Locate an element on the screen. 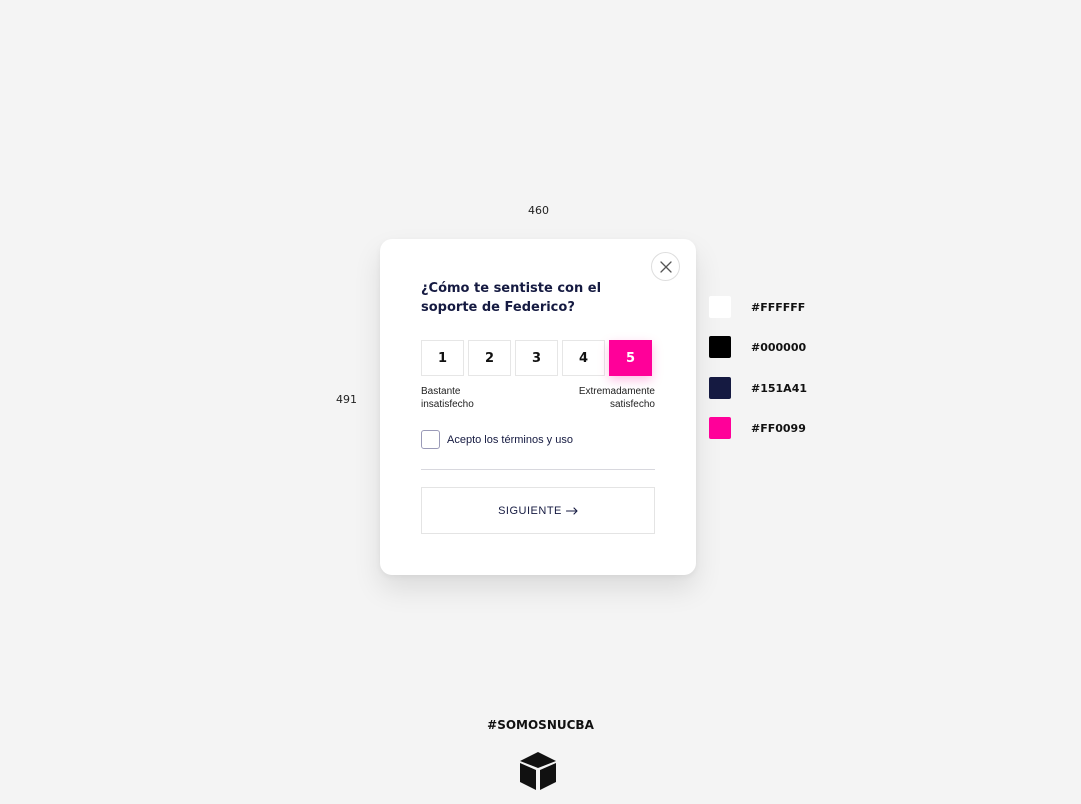 This screenshot has width=1081, height=804. scale-min-label: Bastante insatisfecho is located at coordinates (447, 398).